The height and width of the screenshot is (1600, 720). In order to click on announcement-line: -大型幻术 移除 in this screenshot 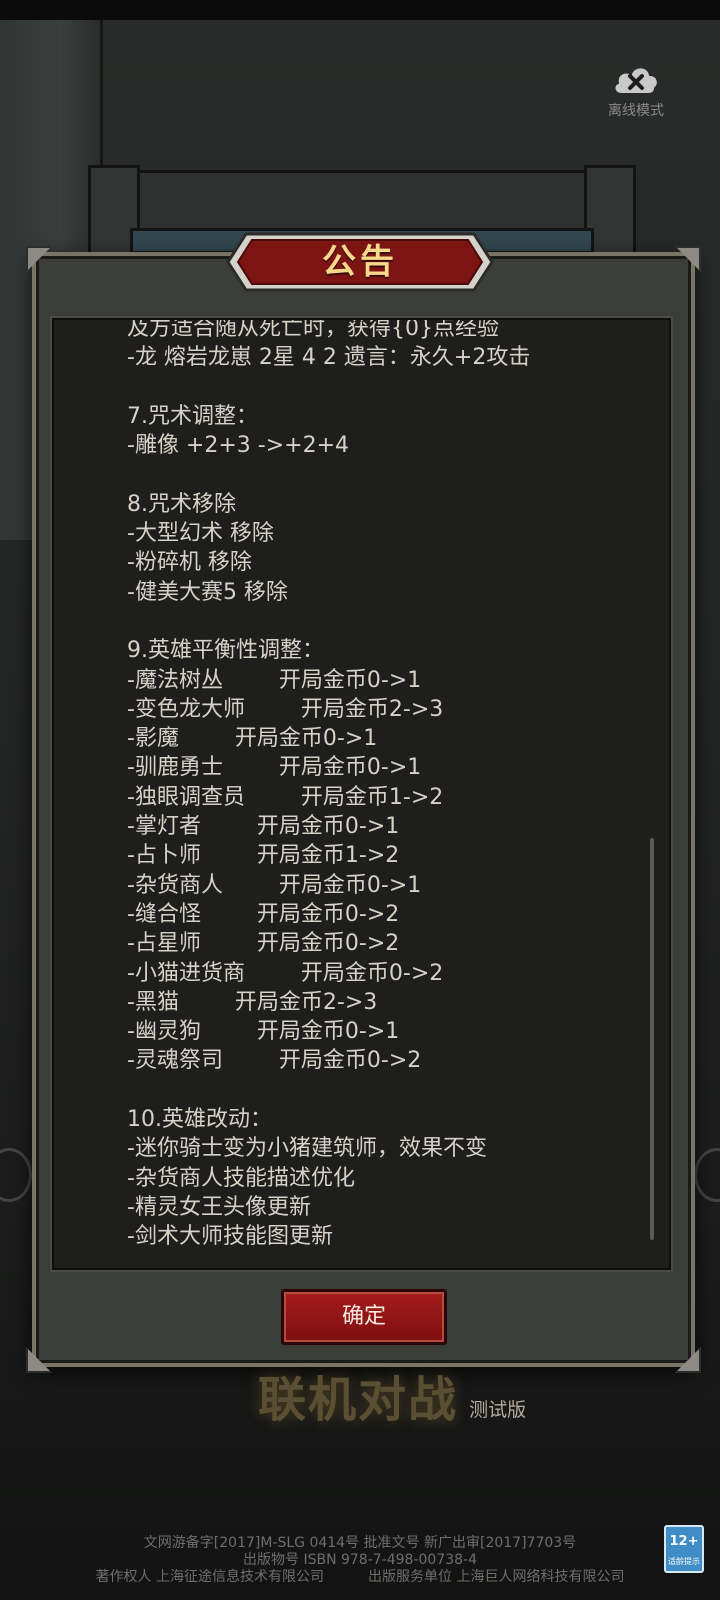, I will do `click(200, 534)`.